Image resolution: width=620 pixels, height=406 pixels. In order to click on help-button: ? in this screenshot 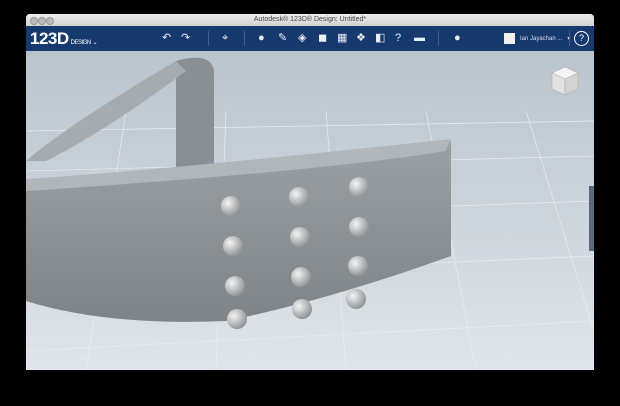, I will do `click(581, 38)`.